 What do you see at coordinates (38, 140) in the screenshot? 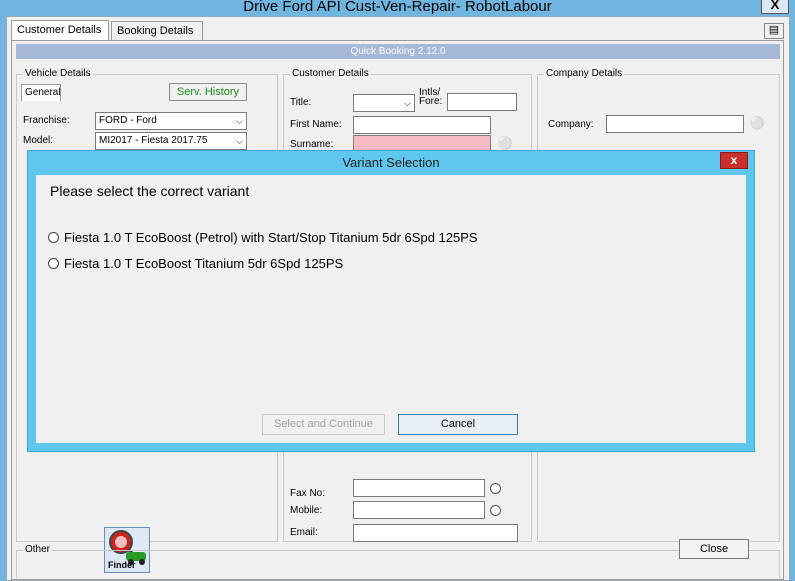
I see `model-label: Model:` at bounding box center [38, 140].